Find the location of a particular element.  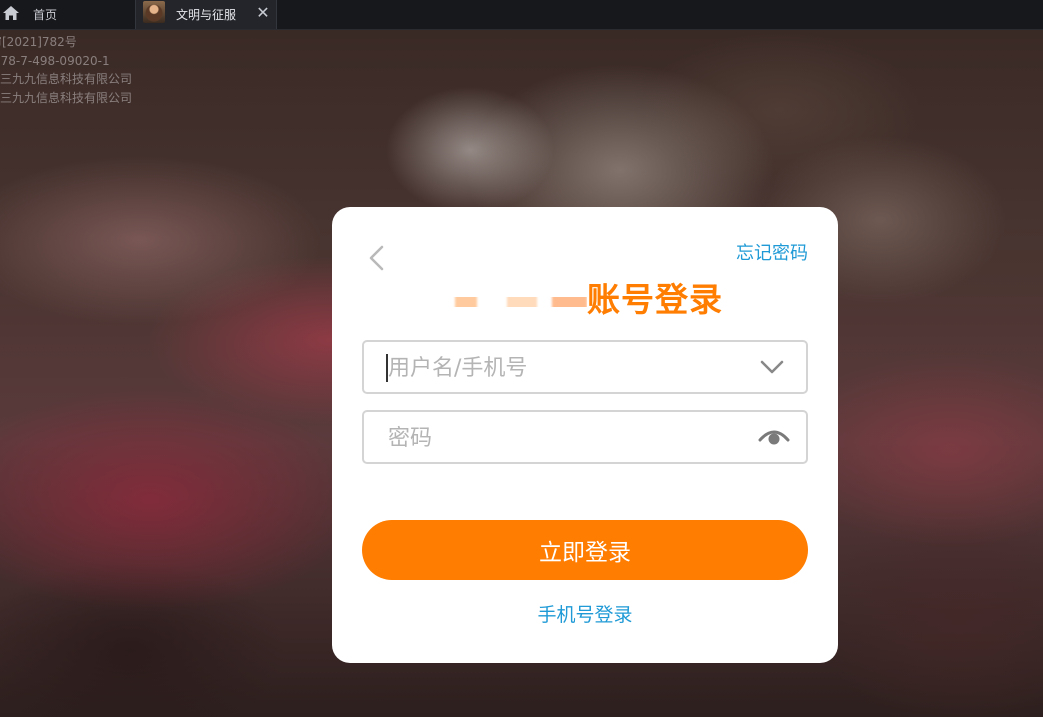

password-input is located at coordinates (568, 438).